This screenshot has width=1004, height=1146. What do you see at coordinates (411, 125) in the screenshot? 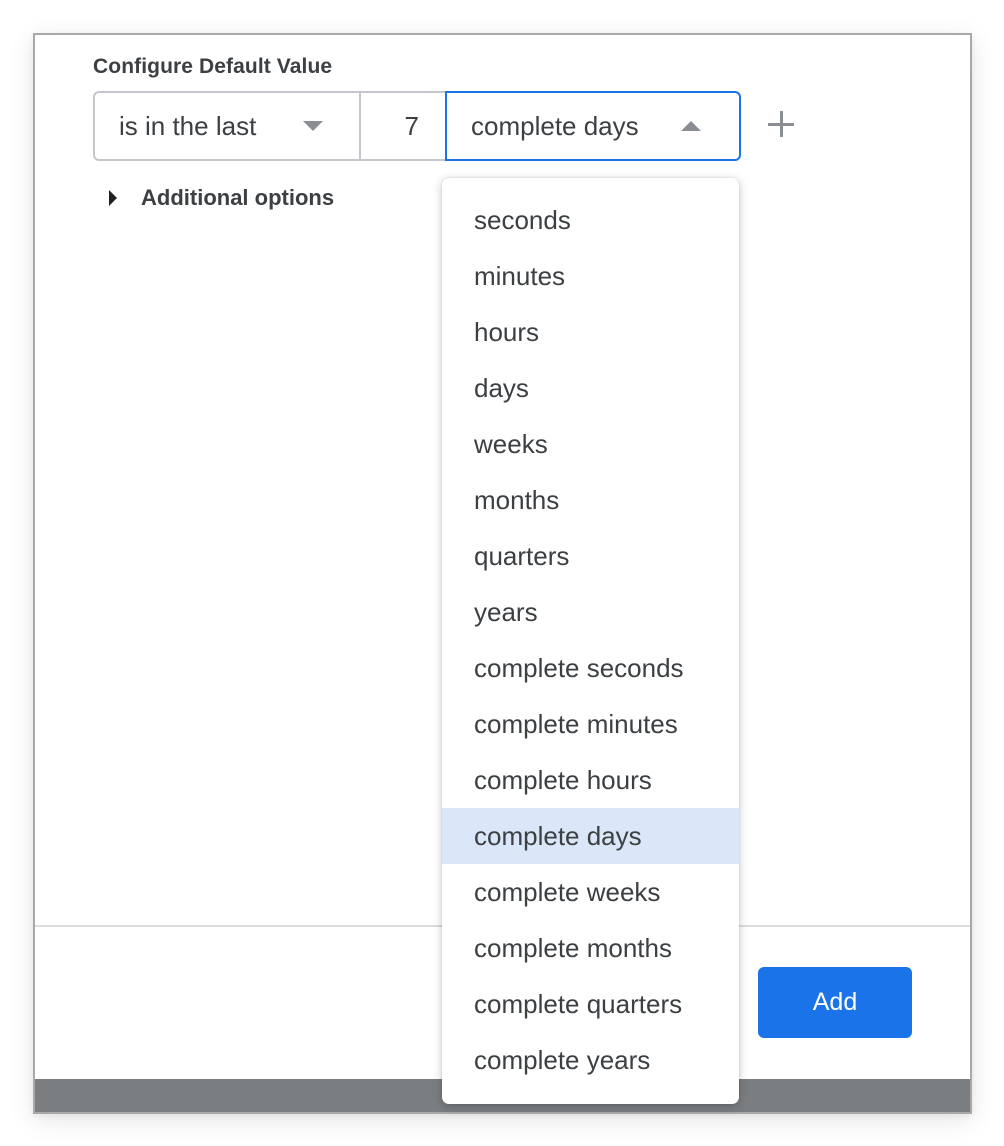
I see `number-input-value: 7` at bounding box center [411, 125].